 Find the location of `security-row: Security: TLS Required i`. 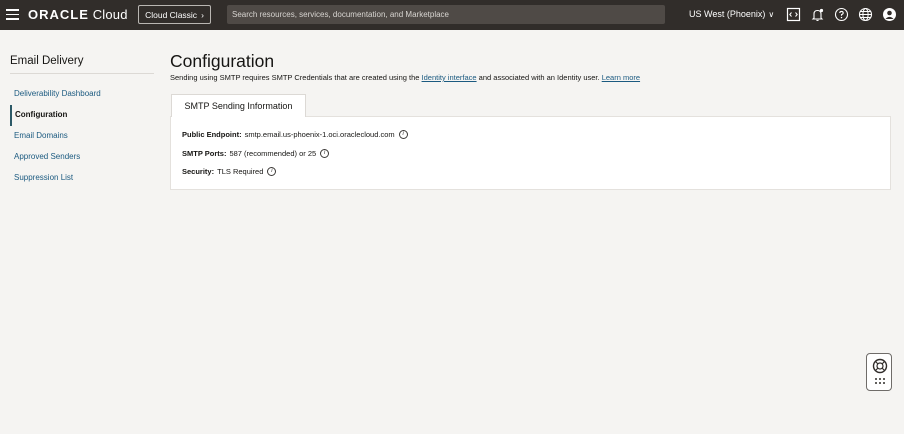

security-row: Security: TLS Required i is located at coordinates (229, 171).